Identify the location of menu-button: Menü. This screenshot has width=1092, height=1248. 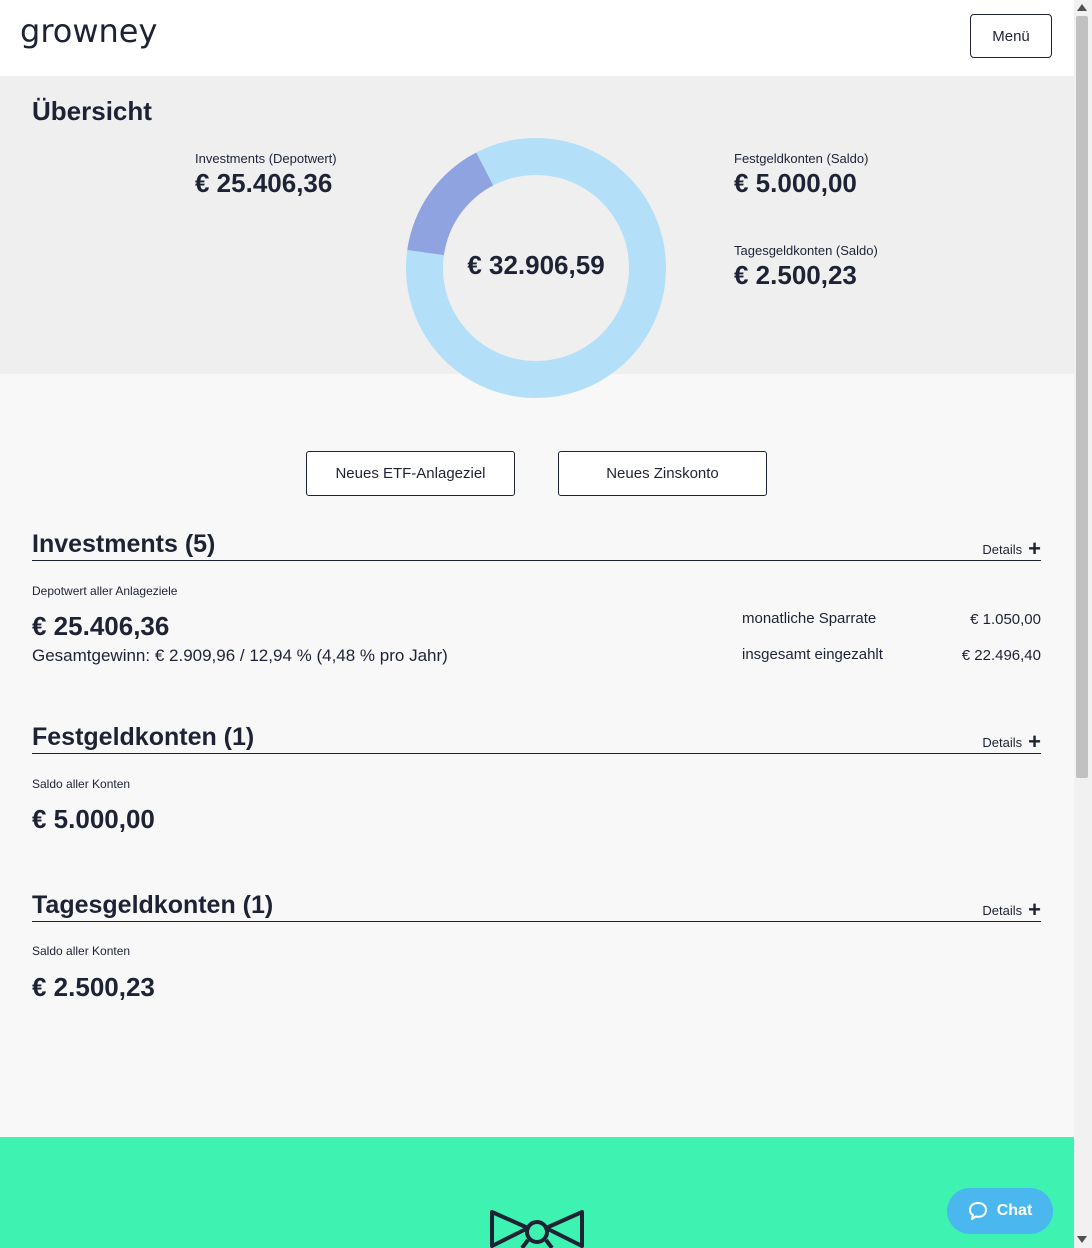
(1011, 36).